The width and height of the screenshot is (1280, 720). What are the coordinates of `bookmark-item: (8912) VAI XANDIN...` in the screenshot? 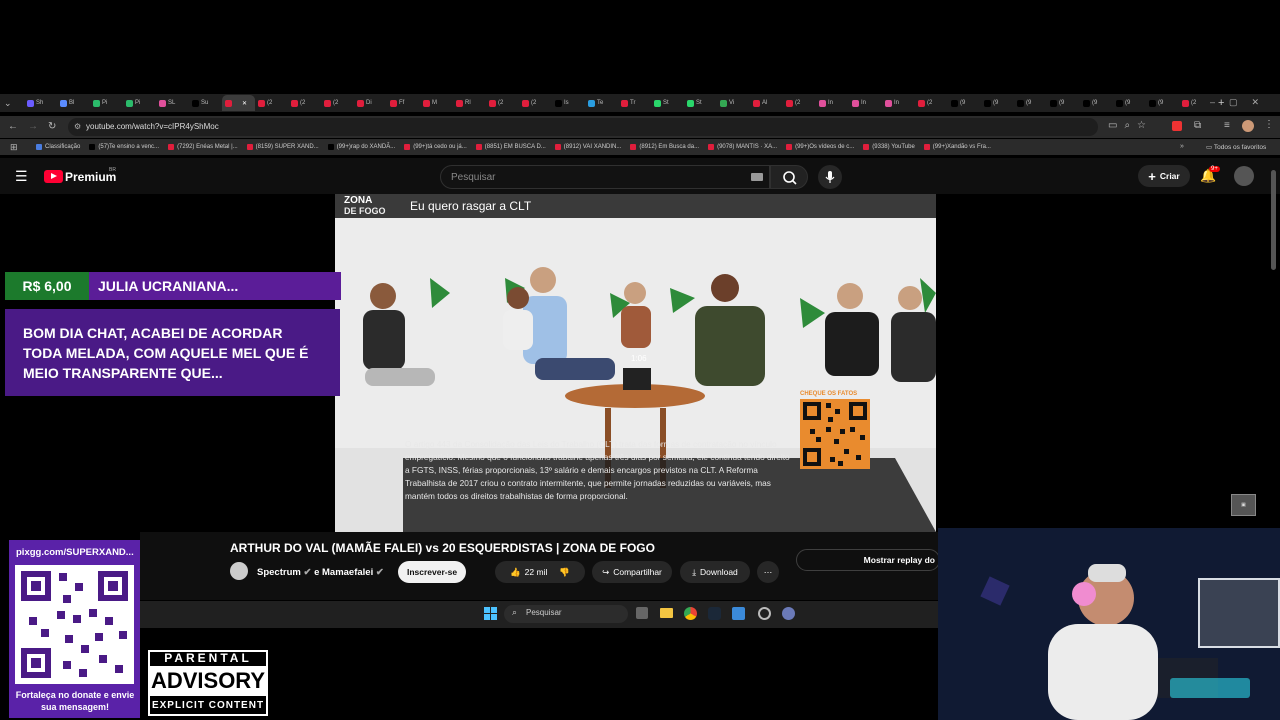 It's located at (587, 147).